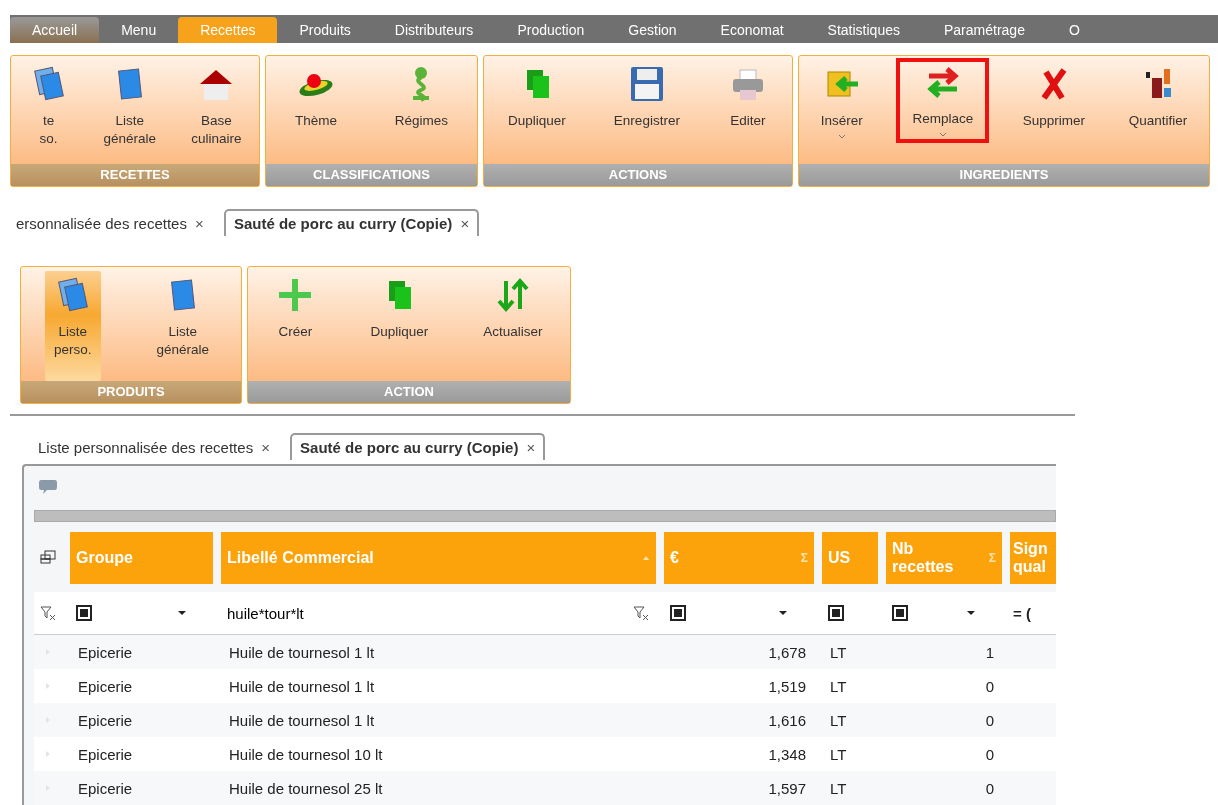  What do you see at coordinates (943, 101) in the screenshot?
I see `ribbon-button: Remplace` at bounding box center [943, 101].